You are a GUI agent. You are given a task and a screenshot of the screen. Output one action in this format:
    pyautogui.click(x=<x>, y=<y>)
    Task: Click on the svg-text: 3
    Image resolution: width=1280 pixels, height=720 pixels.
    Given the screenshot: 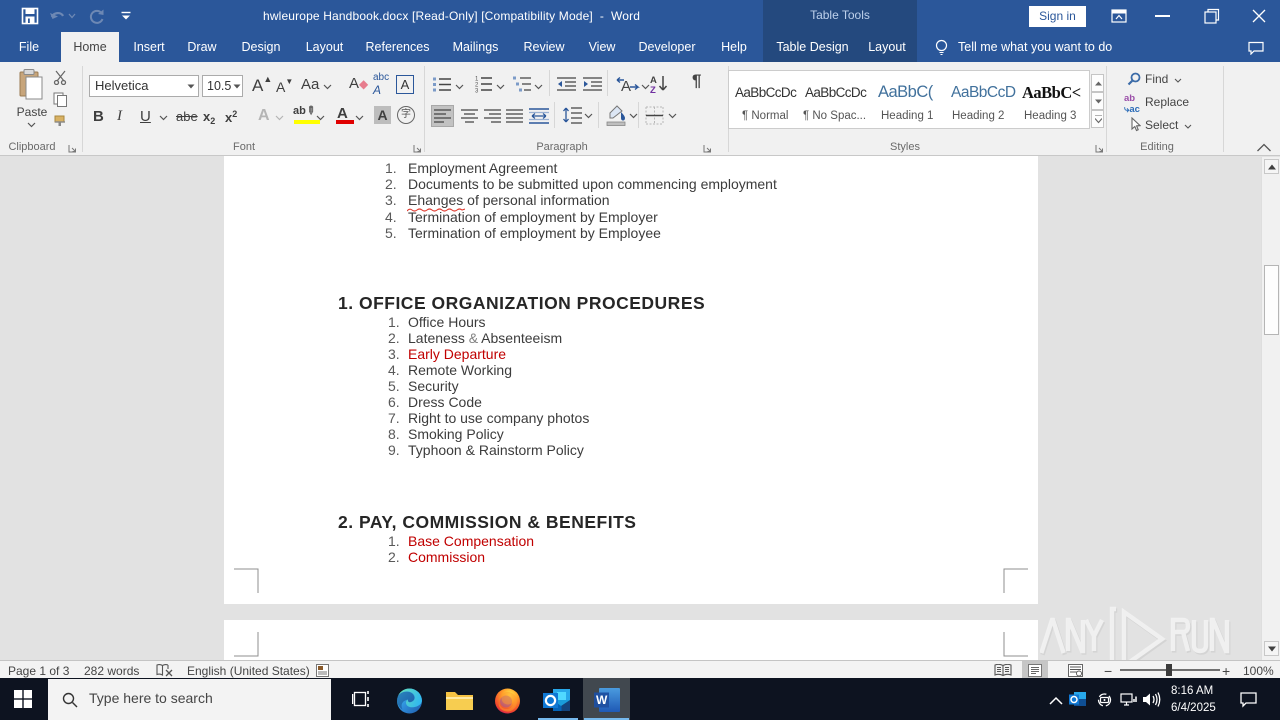 What is the action you would take?
    pyautogui.click(x=477, y=91)
    